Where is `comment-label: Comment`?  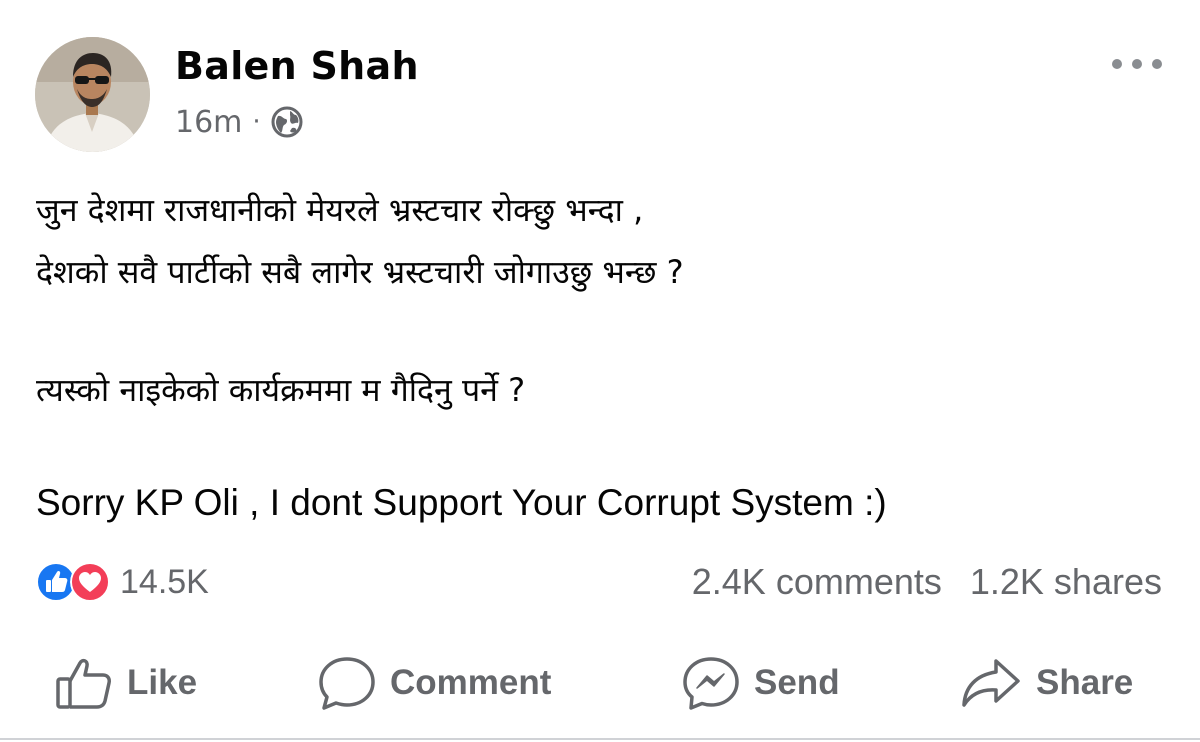
comment-label: Comment is located at coordinates (471, 682).